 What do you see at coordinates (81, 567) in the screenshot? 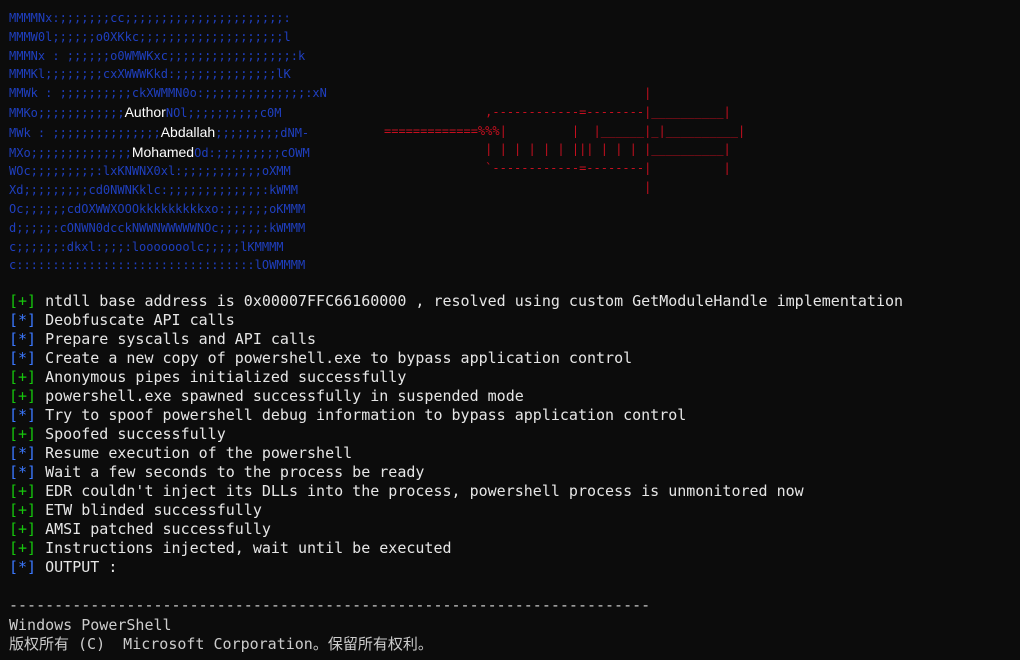
I see `log-message: OUTPUT :` at bounding box center [81, 567].